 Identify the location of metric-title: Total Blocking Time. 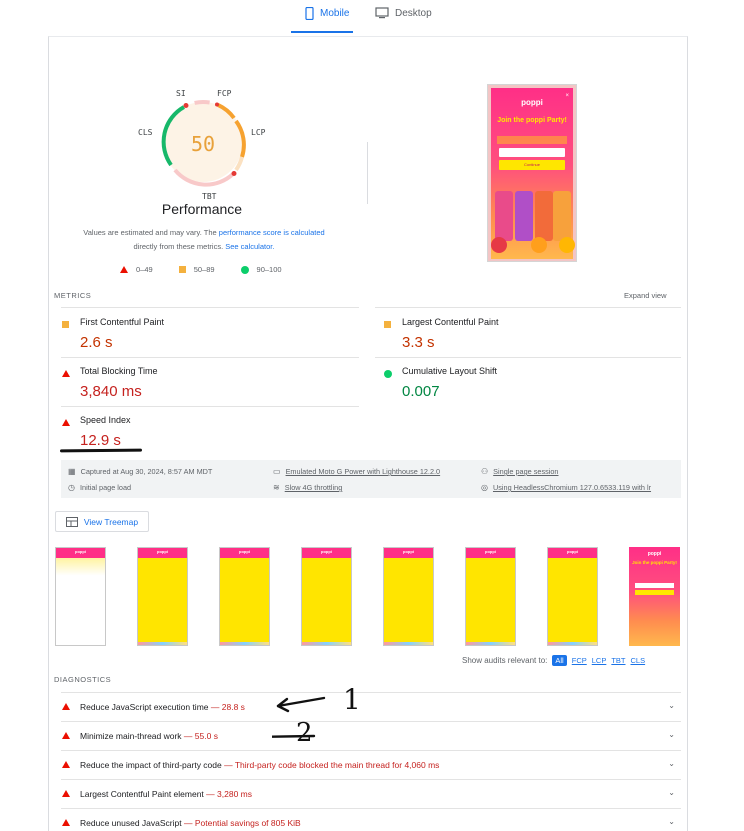
(119, 371).